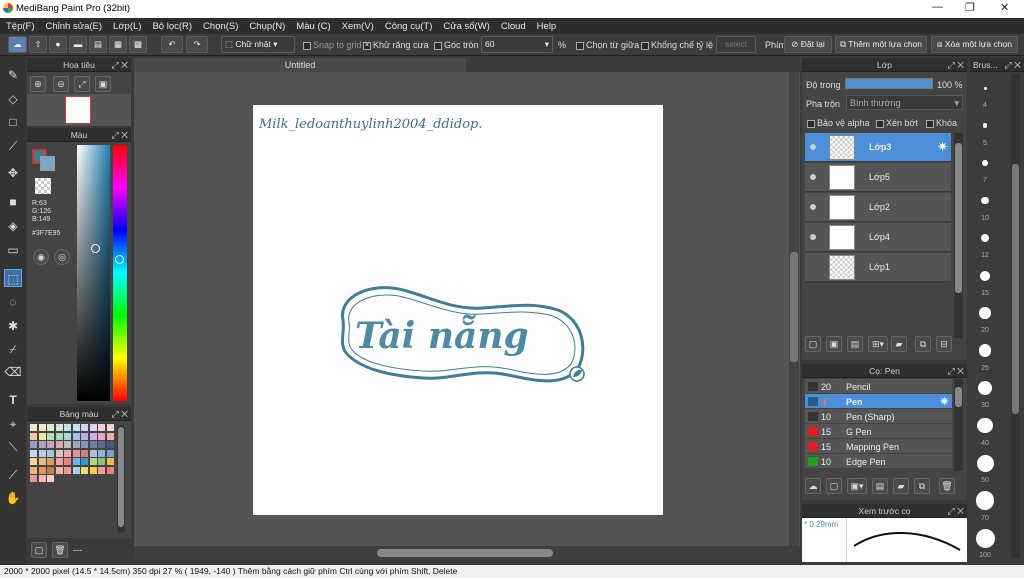 This screenshot has height=578, width=1024. What do you see at coordinates (13, 424) in the screenshot?
I see `operation-tool-icon: ⌖` at bounding box center [13, 424].